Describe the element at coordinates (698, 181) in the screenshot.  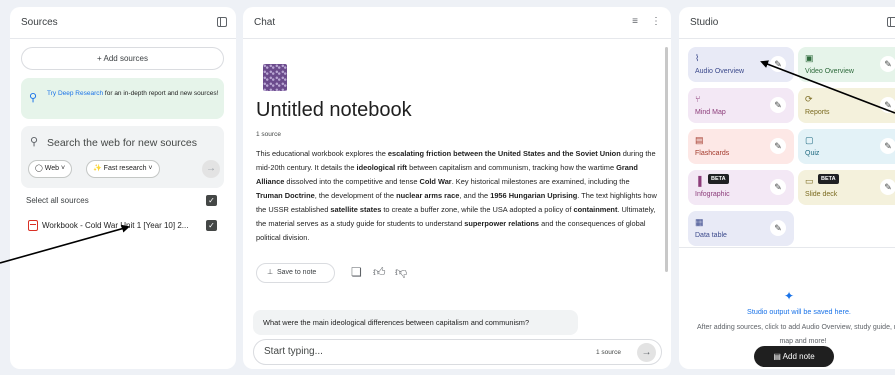
I see `infographic-icon: ▐` at that location.